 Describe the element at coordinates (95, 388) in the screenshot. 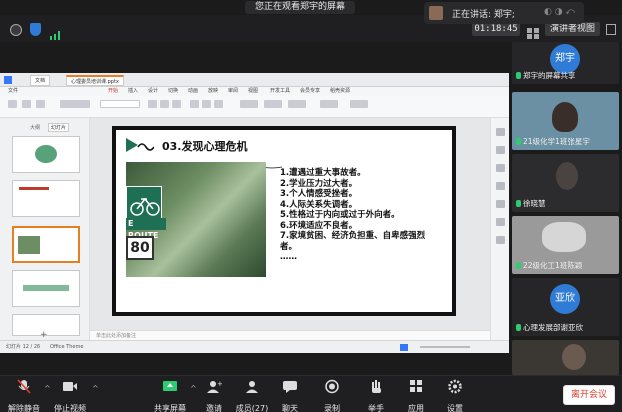

I see `chevron-up-icon: ^` at that location.